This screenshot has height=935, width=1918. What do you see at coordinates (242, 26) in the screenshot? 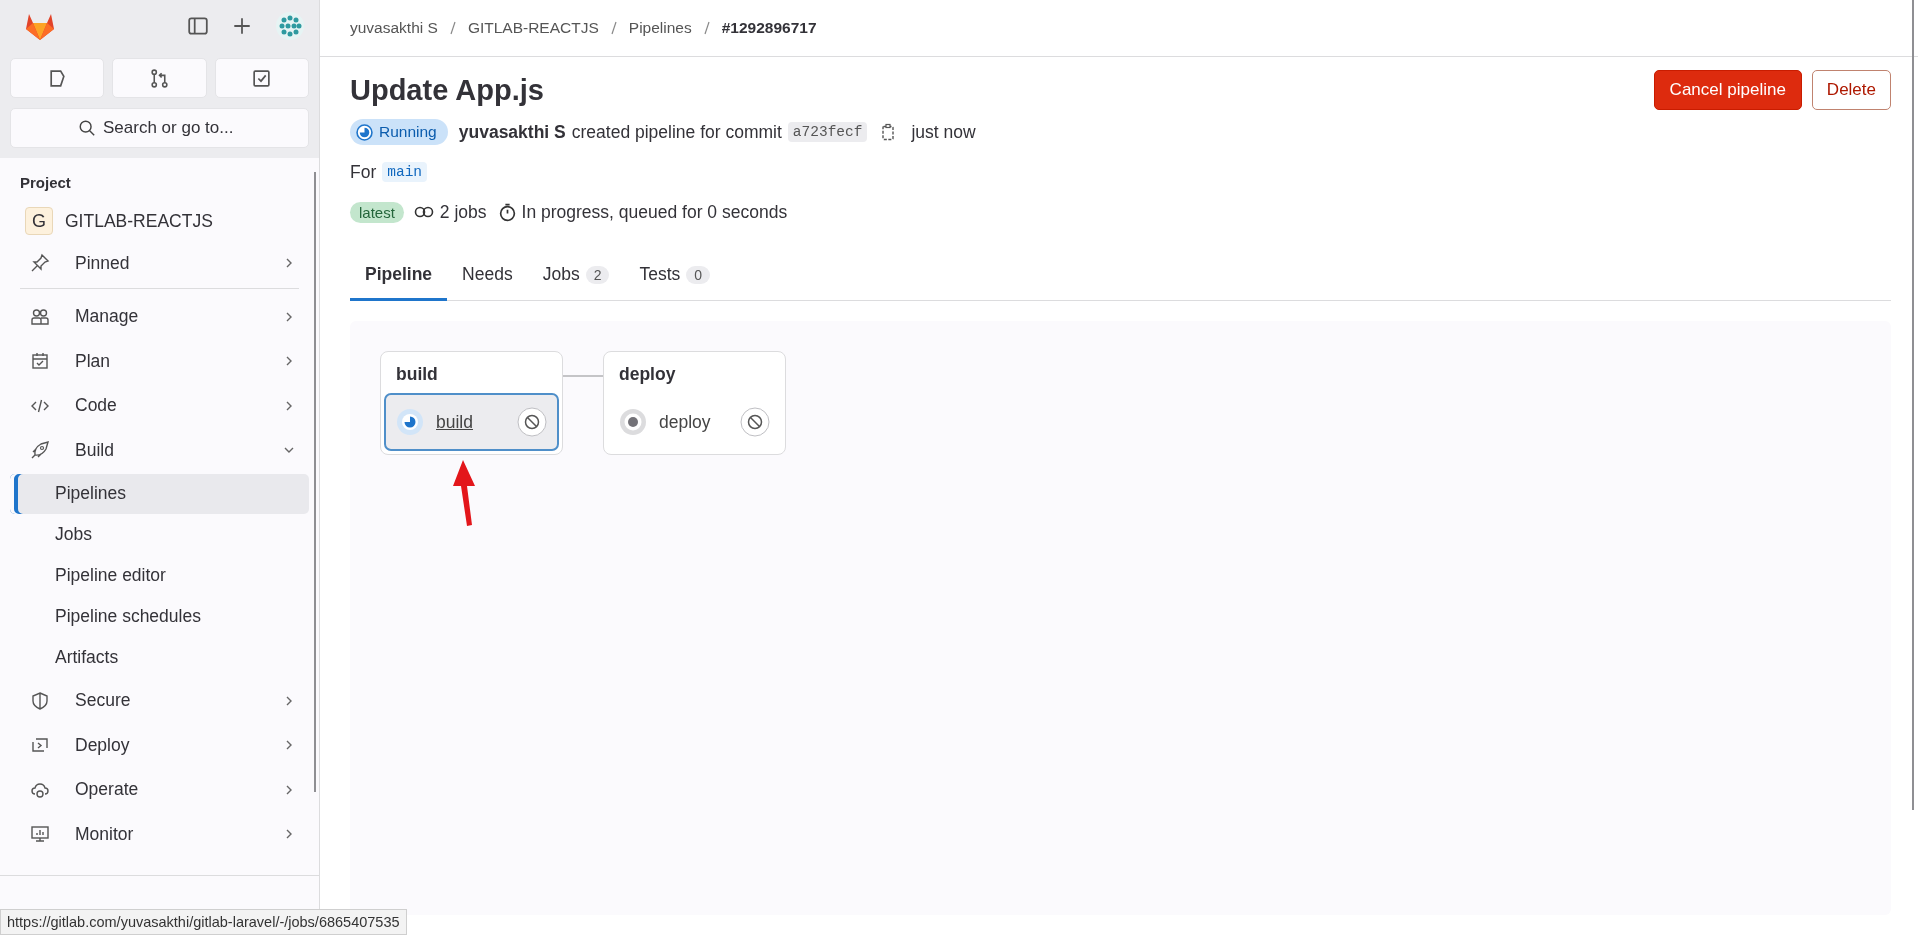
I see `plus-icon` at bounding box center [242, 26].